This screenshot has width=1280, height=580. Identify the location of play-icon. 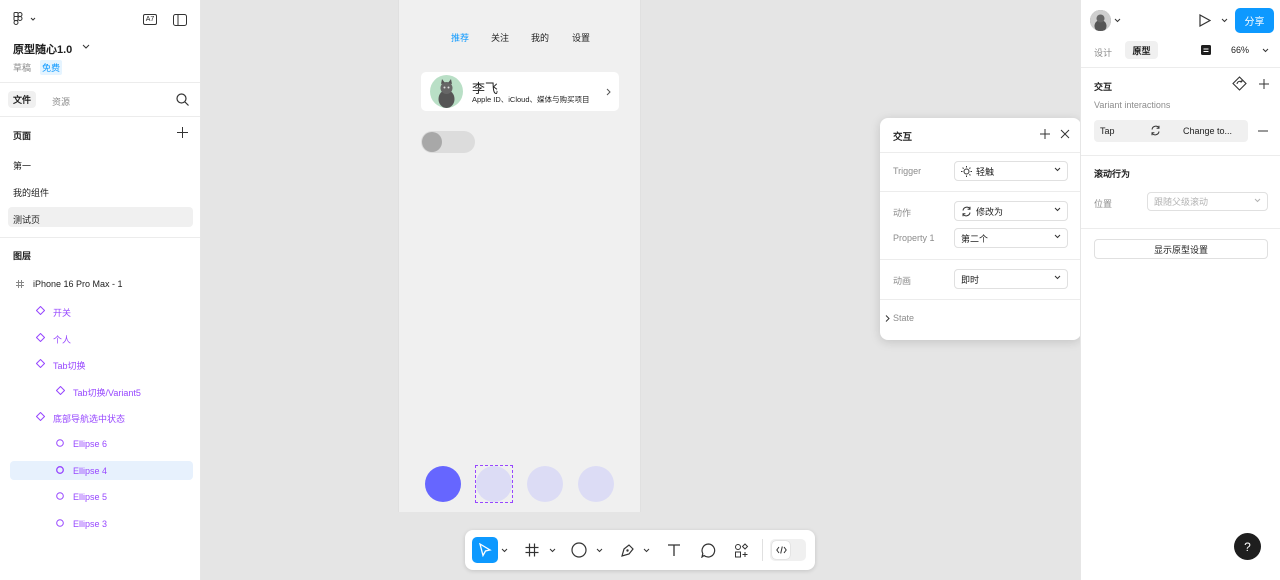
(1205, 20).